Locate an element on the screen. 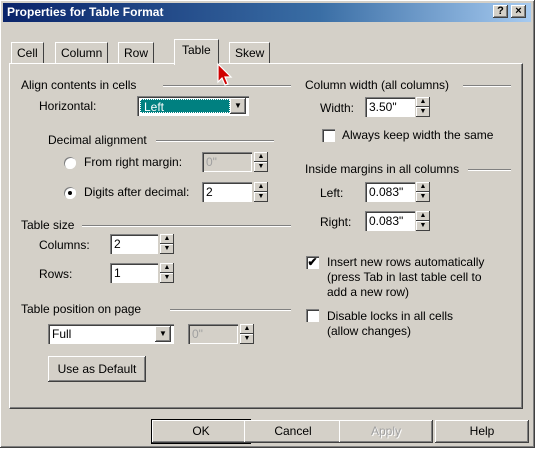  table-size-group-label: Table size is located at coordinates (48, 225).